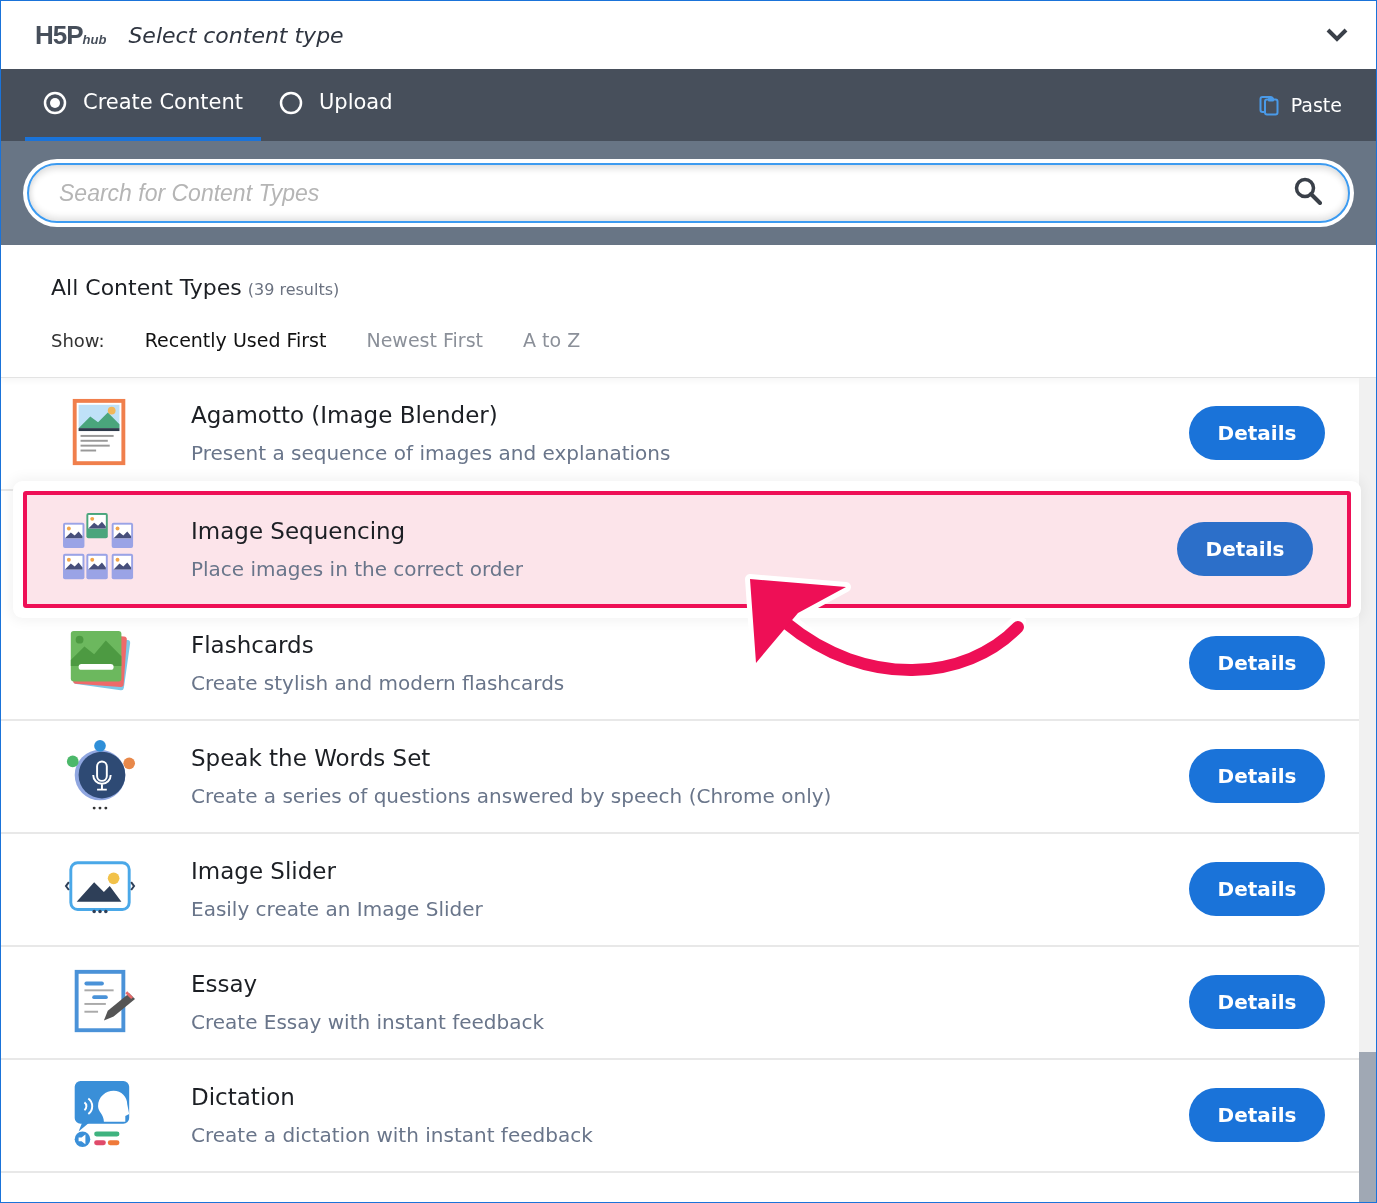 The width and height of the screenshot is (1377, 1203). What do you see at coordinates (368, 1023) in the screenshot?
I see `content-type-description: Create Essay with instant feedback` at bounding box center [368, 1023].